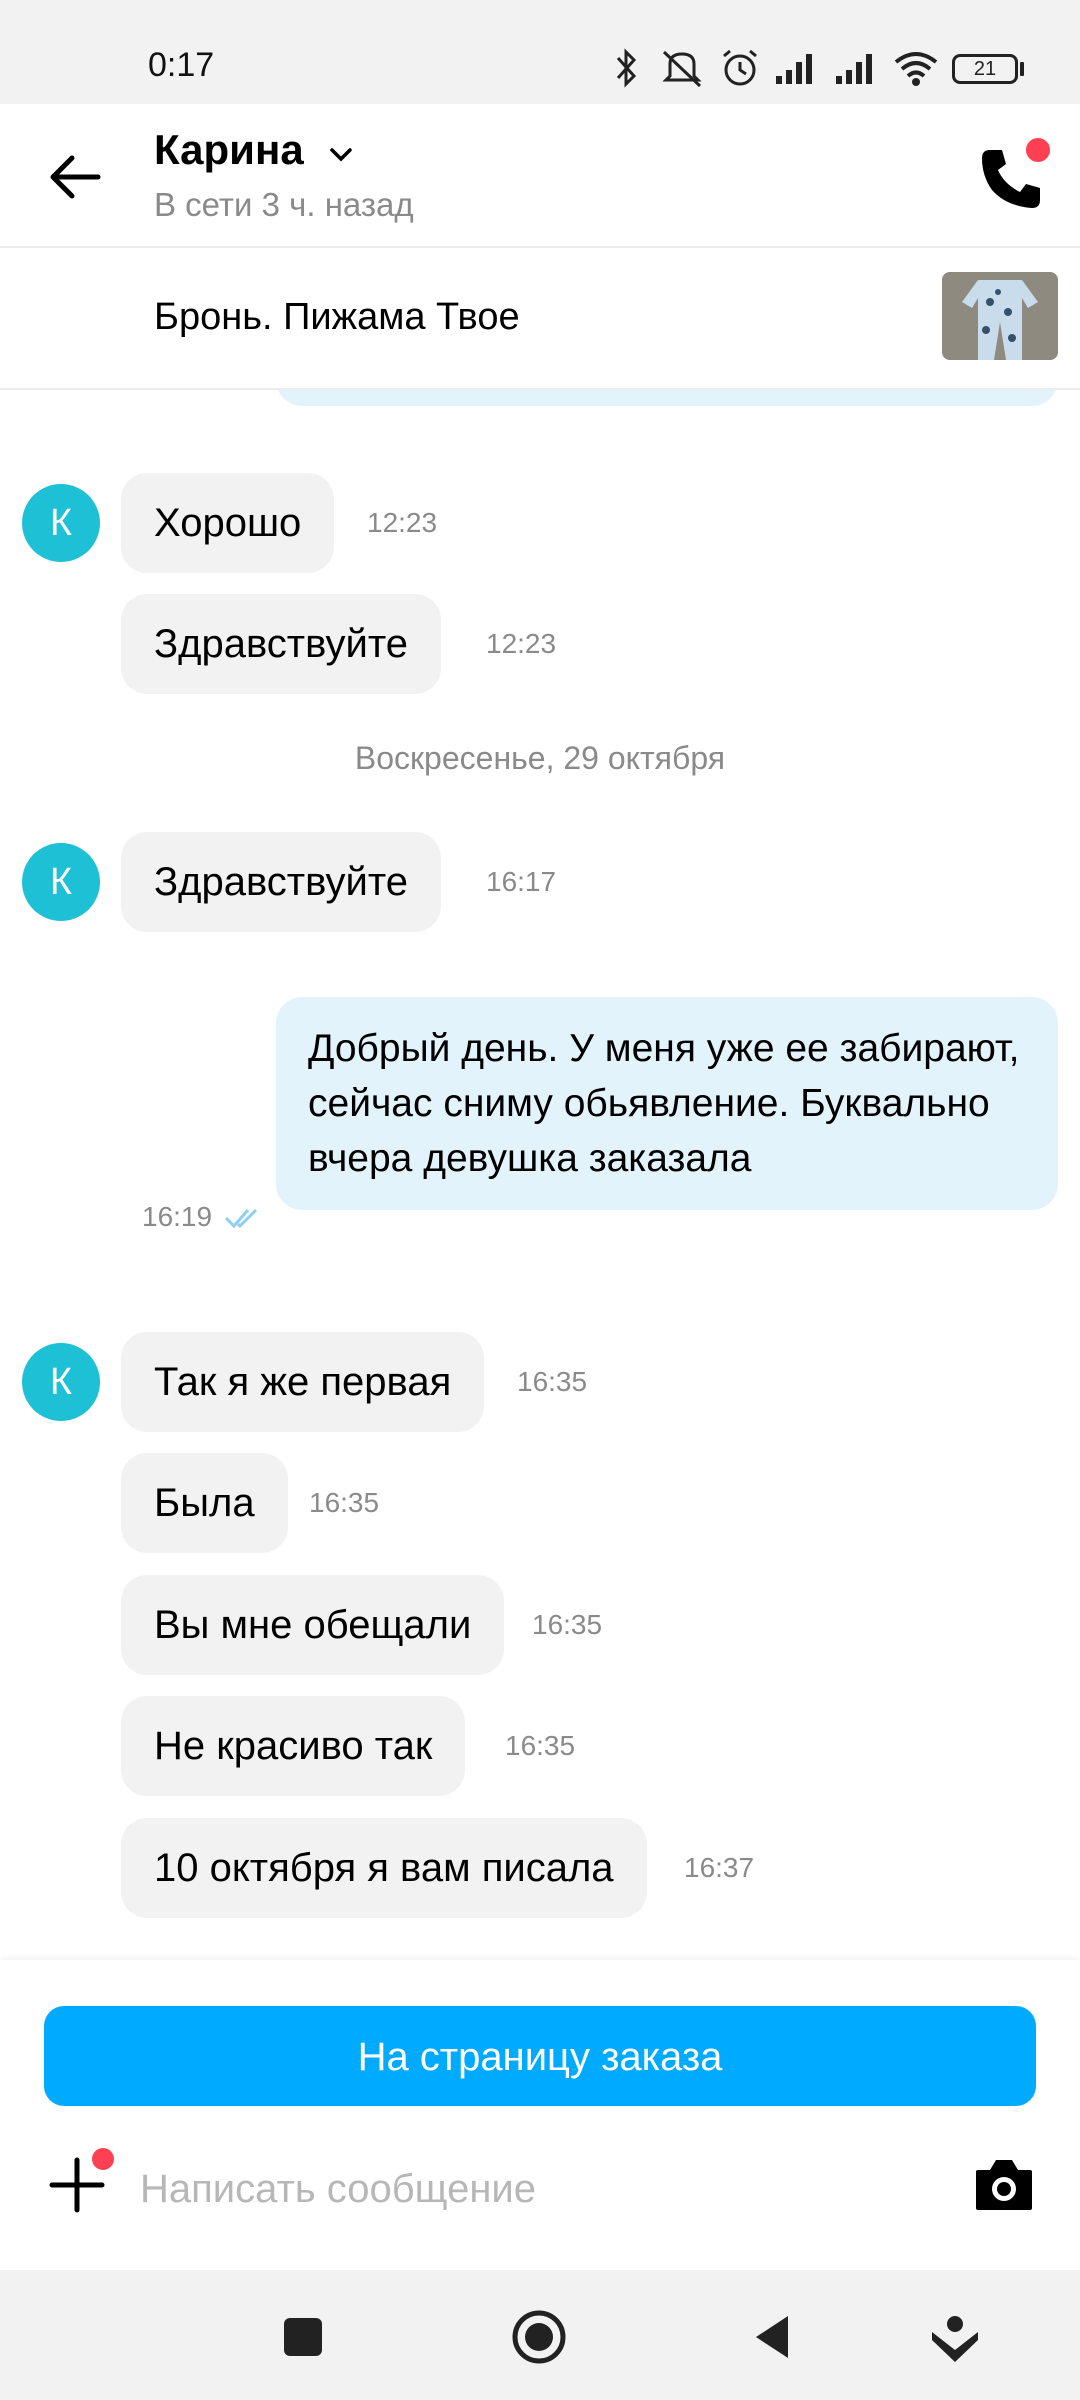  I want to click on bluetooth-icon, so click(626, 68).